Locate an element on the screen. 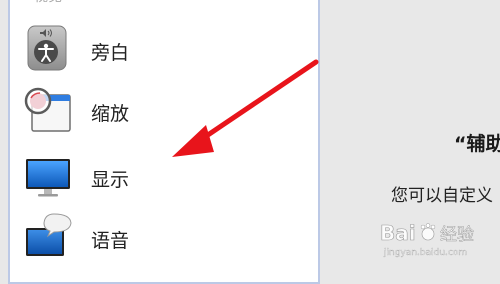 This screenshot has height=284, width=500. pane-description: 您可以自定义 is located at coordinates (442, 196).